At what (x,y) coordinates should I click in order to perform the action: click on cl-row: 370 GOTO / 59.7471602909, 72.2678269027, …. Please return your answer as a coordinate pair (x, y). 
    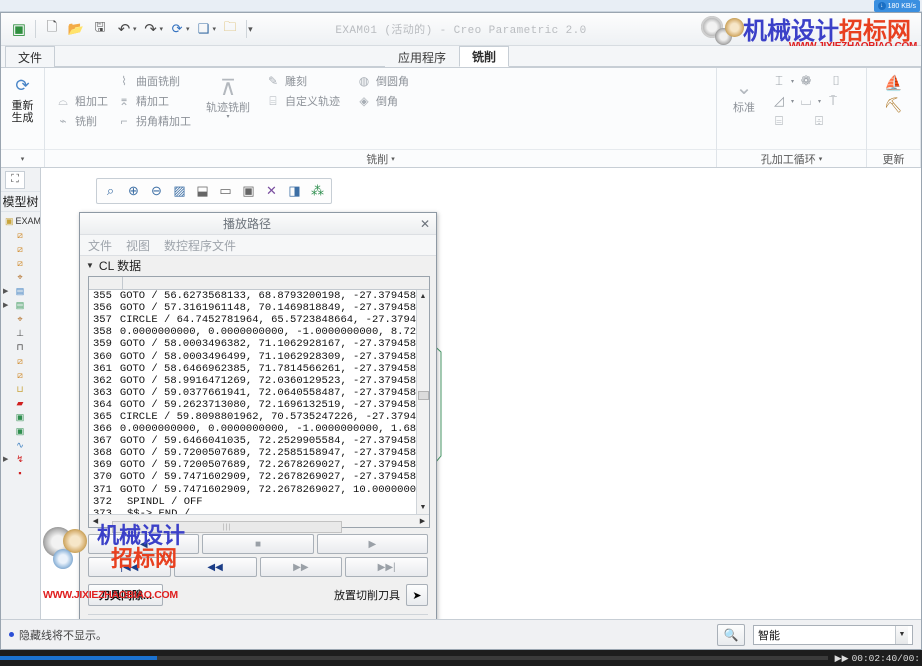
    Looking at the image, I should click on (252, 477).